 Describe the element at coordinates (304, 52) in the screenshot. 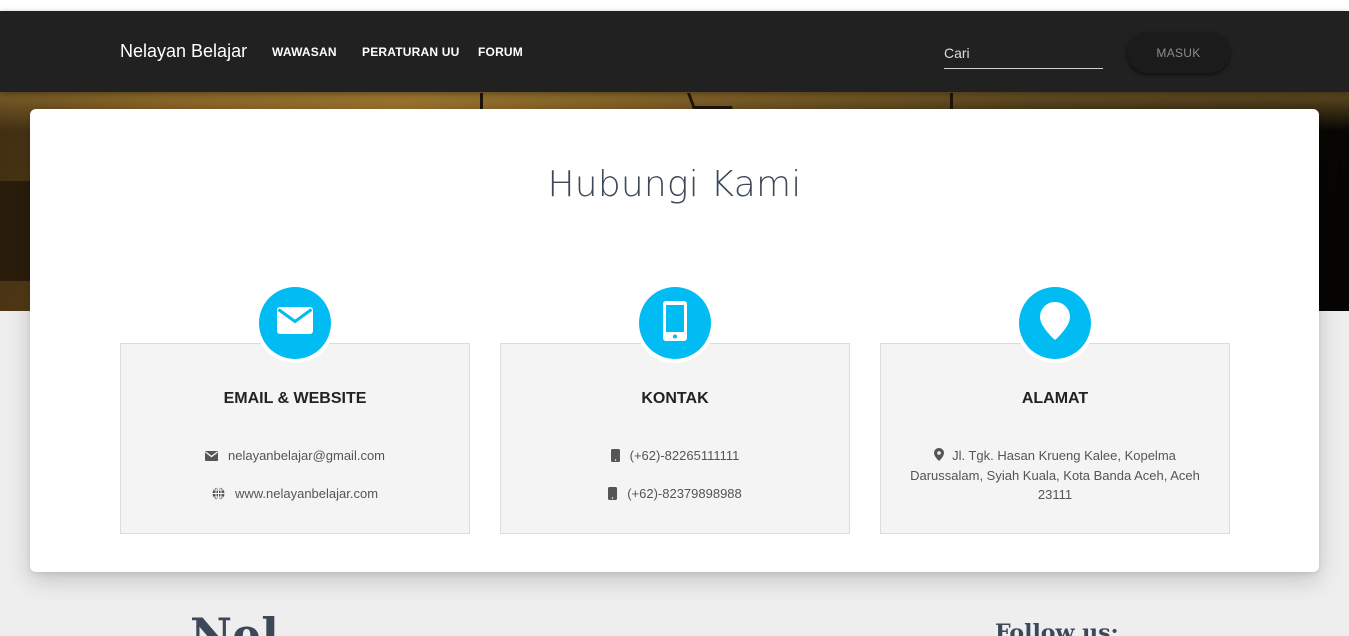

I see `nav-wawasan: WAWASAN` at that location.